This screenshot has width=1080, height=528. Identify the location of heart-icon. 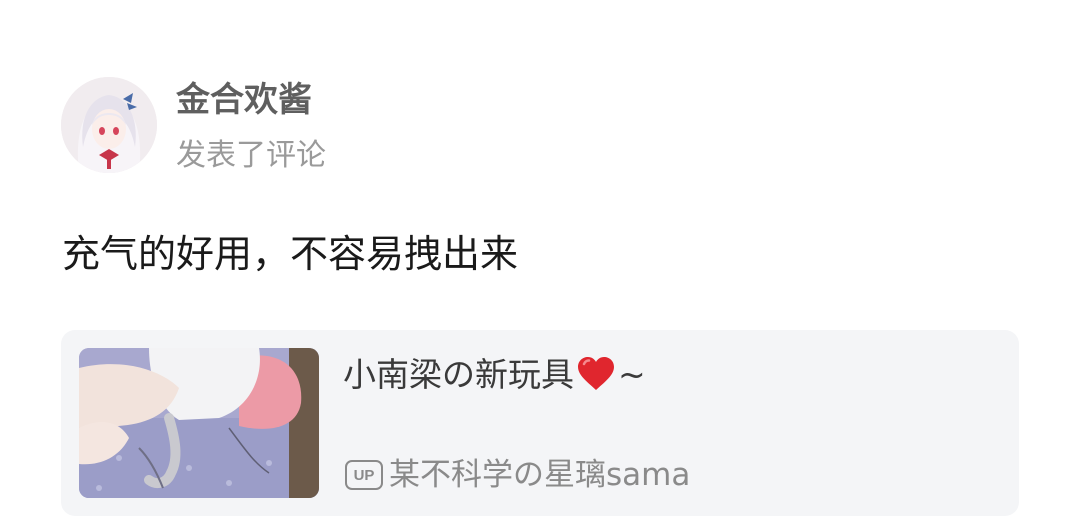
(596, 373).